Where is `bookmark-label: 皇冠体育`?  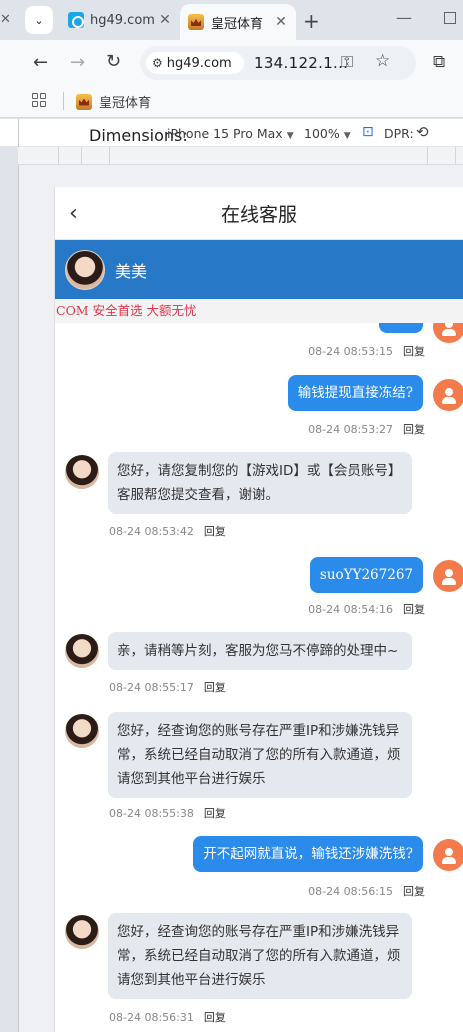
bookmark-label: 皇冠体育 is located at coordinates (125, 103).